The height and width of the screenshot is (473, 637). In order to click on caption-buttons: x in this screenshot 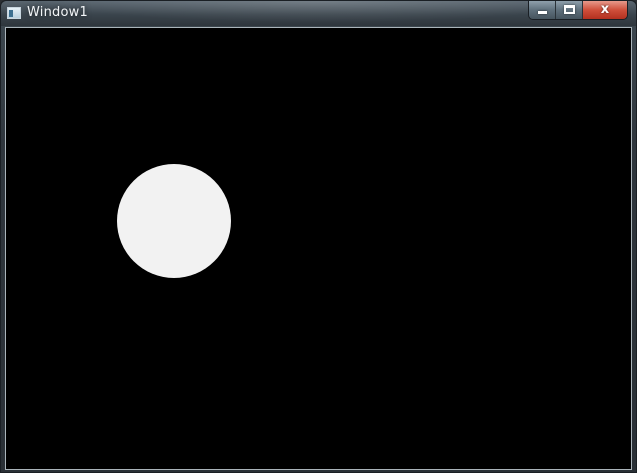, I will do `click(578, 10)`.